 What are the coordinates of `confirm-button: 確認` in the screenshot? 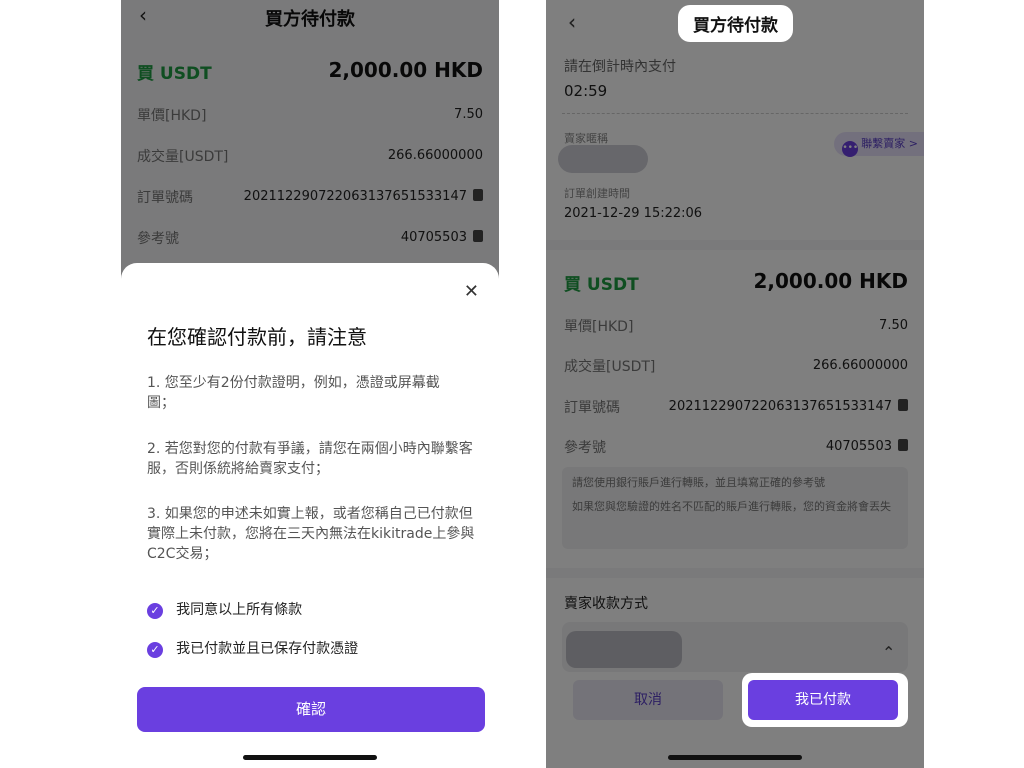 It's located at (311, 709).